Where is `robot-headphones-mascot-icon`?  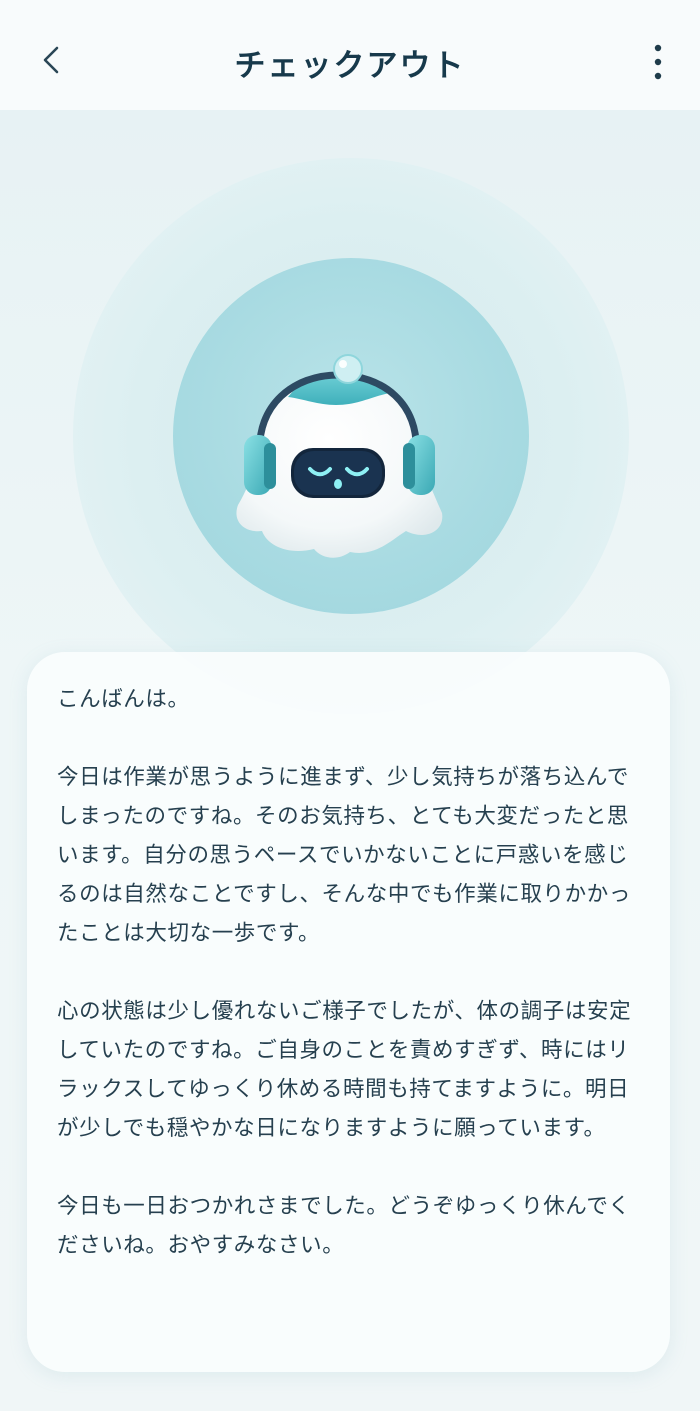
robot-headphones-mascot-icon is located at coordinates (339, 456).